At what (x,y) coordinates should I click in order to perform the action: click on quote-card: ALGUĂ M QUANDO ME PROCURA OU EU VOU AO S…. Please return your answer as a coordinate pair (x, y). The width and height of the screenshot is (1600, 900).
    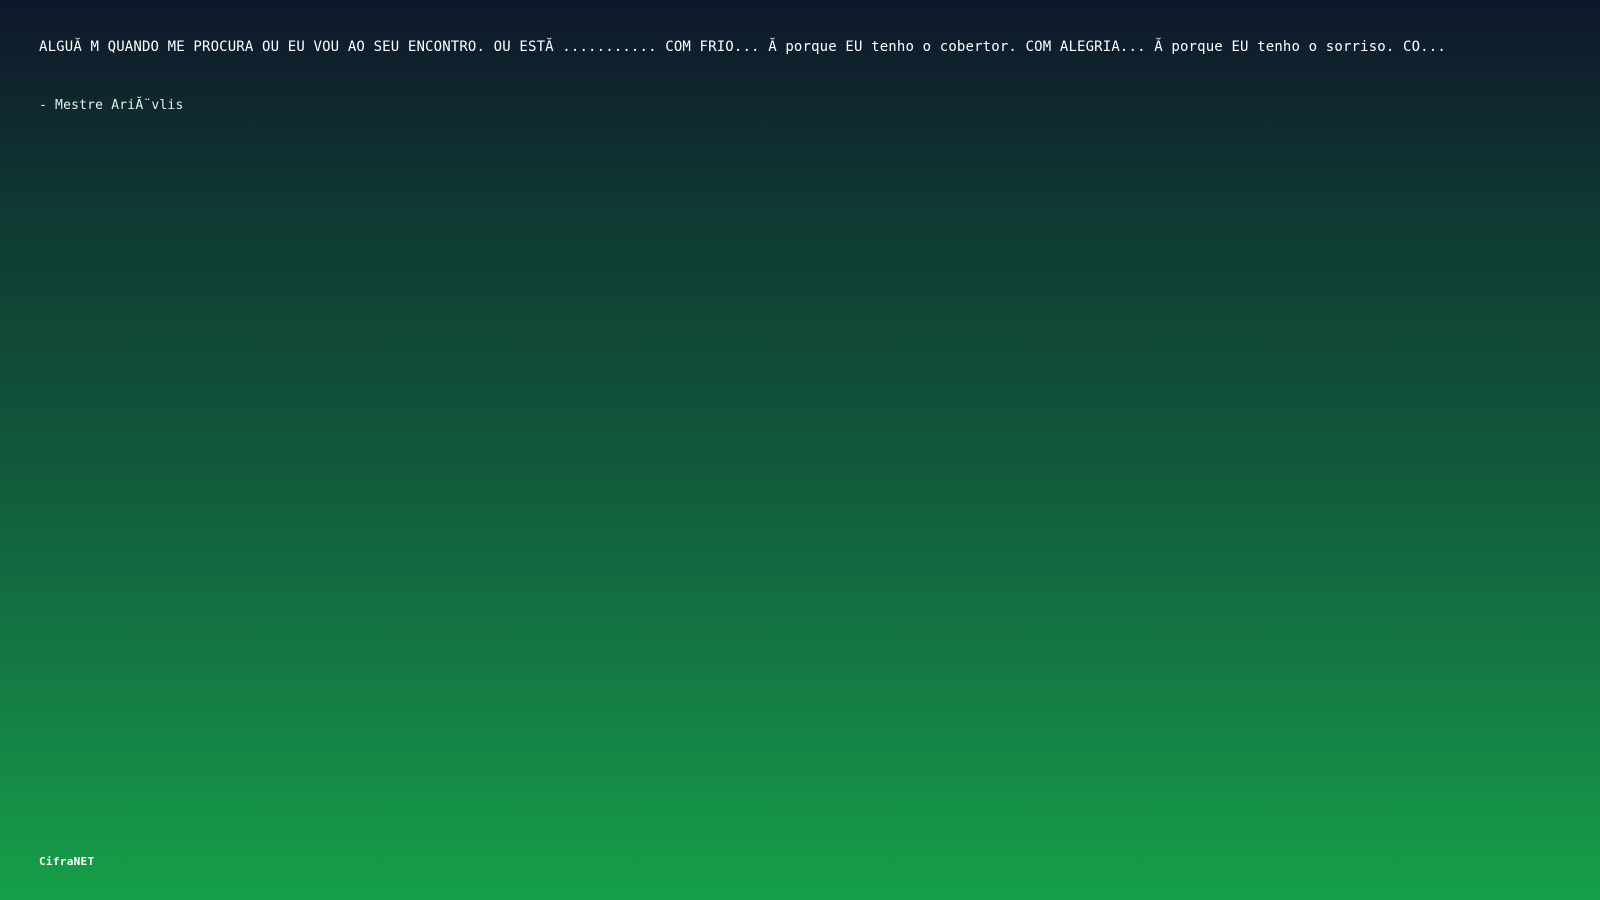
    Looking at the image, I should click on (804, 76).